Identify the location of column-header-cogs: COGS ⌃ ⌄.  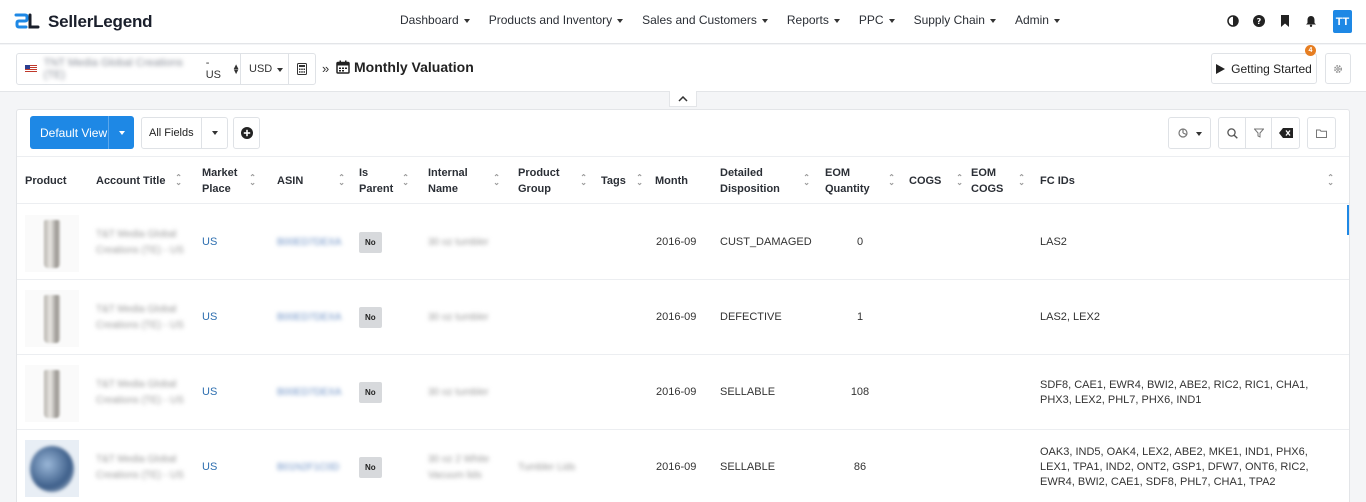
(939, 181).